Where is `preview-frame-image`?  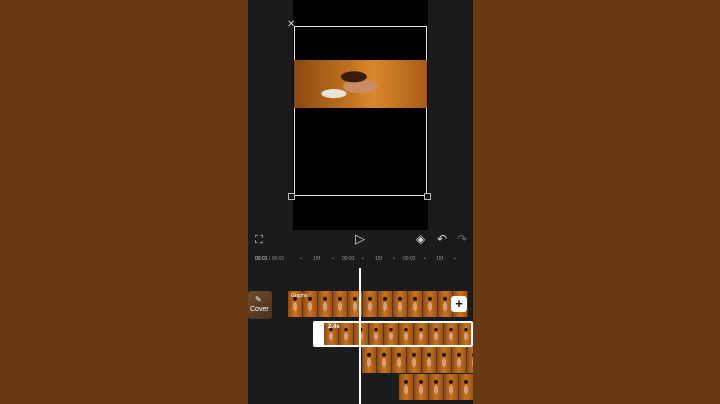 preview-frame-image is located at coordinates (360, 84).